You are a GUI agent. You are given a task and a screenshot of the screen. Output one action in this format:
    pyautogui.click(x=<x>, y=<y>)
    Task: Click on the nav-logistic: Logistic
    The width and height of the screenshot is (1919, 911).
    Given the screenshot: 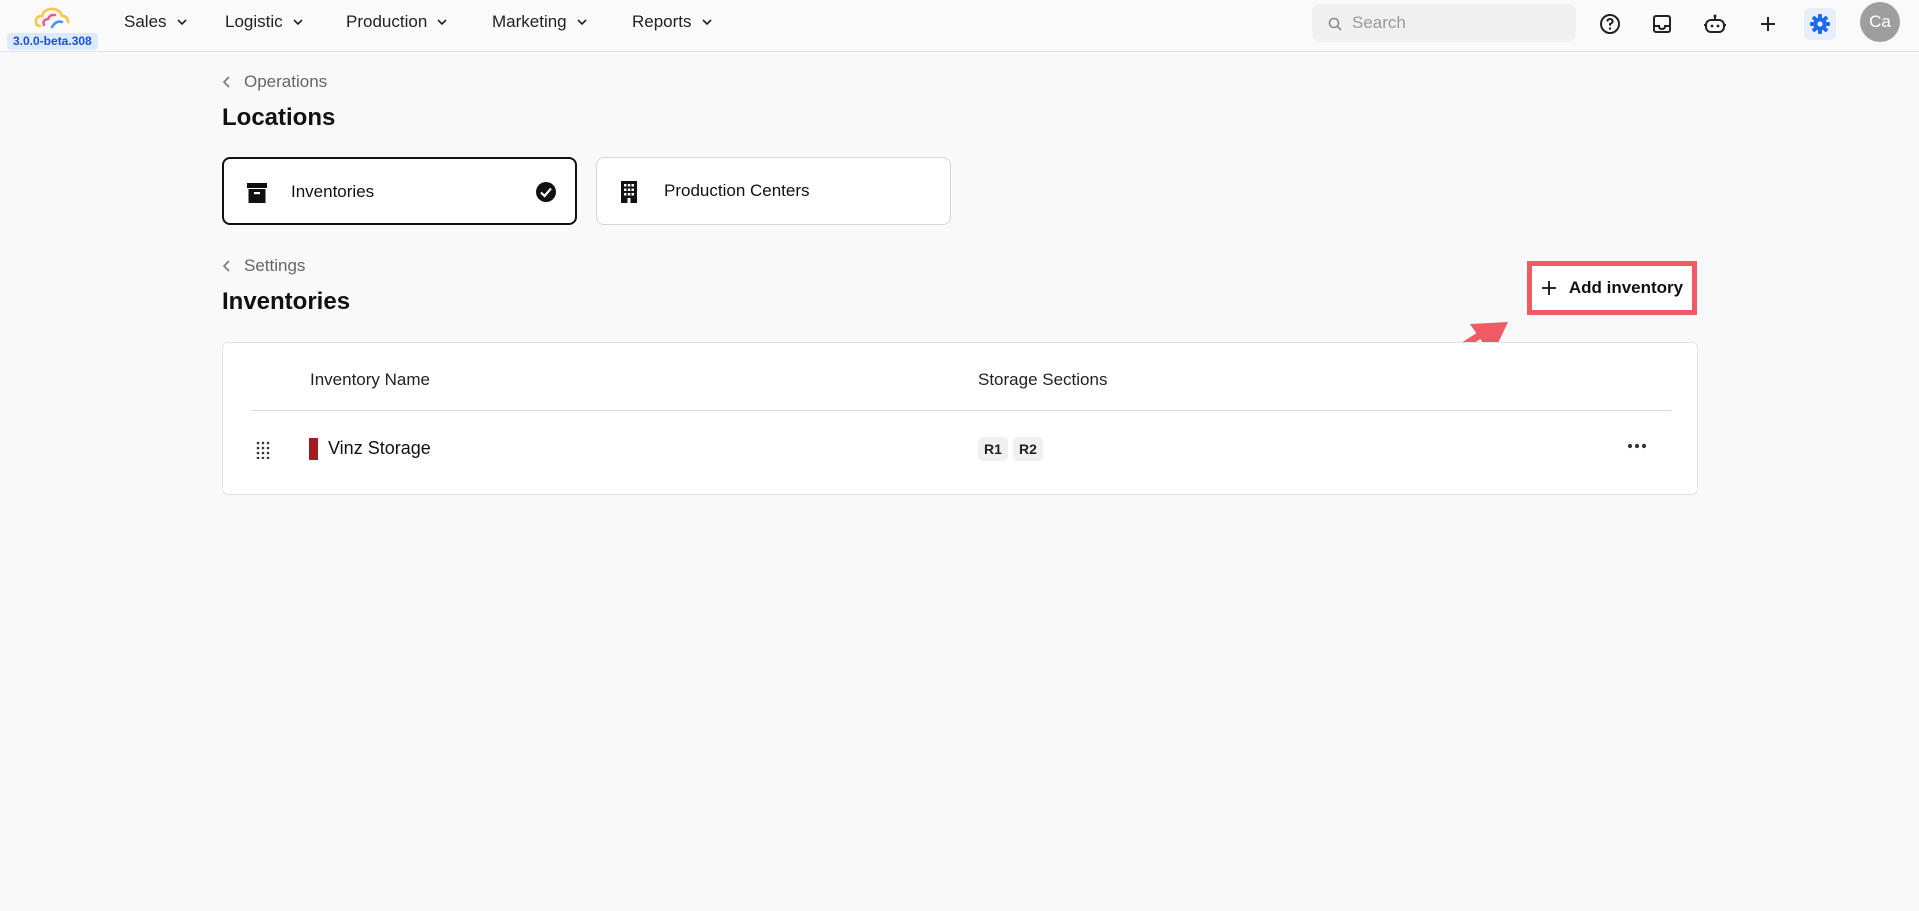 What is the action you would take?
    pyautogui.click(x=264, y=22)
    